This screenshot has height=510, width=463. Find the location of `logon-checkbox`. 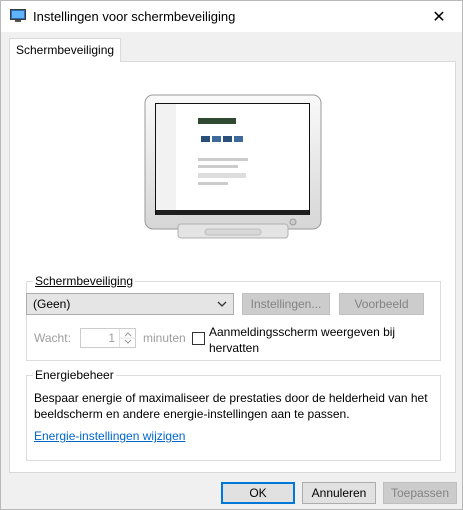

logon-checkbox is located at coordinates (198, 338).